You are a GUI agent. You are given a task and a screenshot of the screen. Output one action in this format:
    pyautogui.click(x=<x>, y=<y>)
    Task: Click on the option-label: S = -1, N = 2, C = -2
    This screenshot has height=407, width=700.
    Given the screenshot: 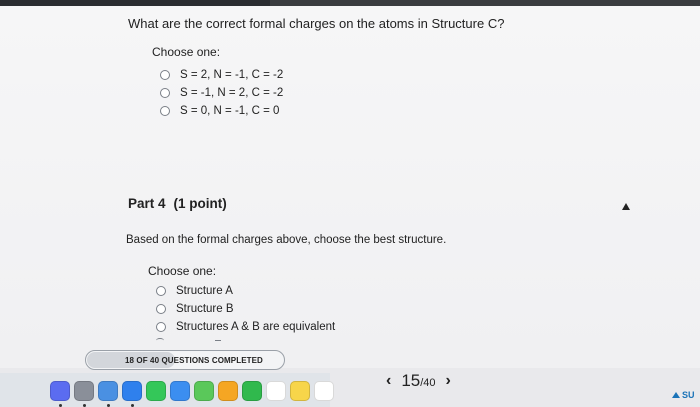 What is the action you would take?
    pyautogui.click(x=232, y=93)
    